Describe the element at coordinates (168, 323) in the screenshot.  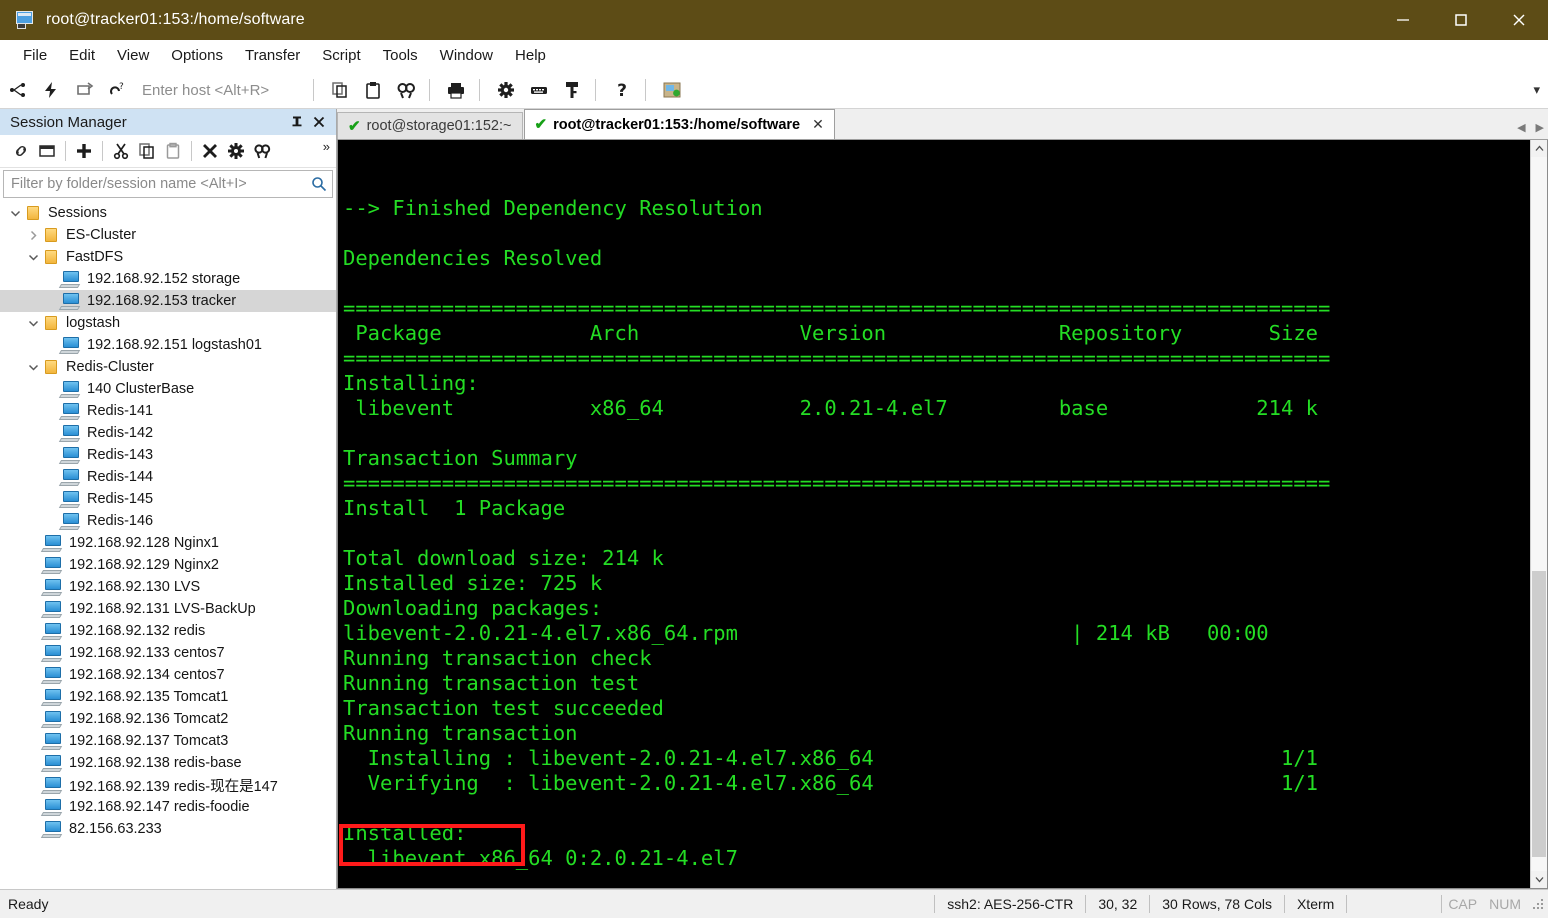
I see `tree-folder: logstash` at that location.